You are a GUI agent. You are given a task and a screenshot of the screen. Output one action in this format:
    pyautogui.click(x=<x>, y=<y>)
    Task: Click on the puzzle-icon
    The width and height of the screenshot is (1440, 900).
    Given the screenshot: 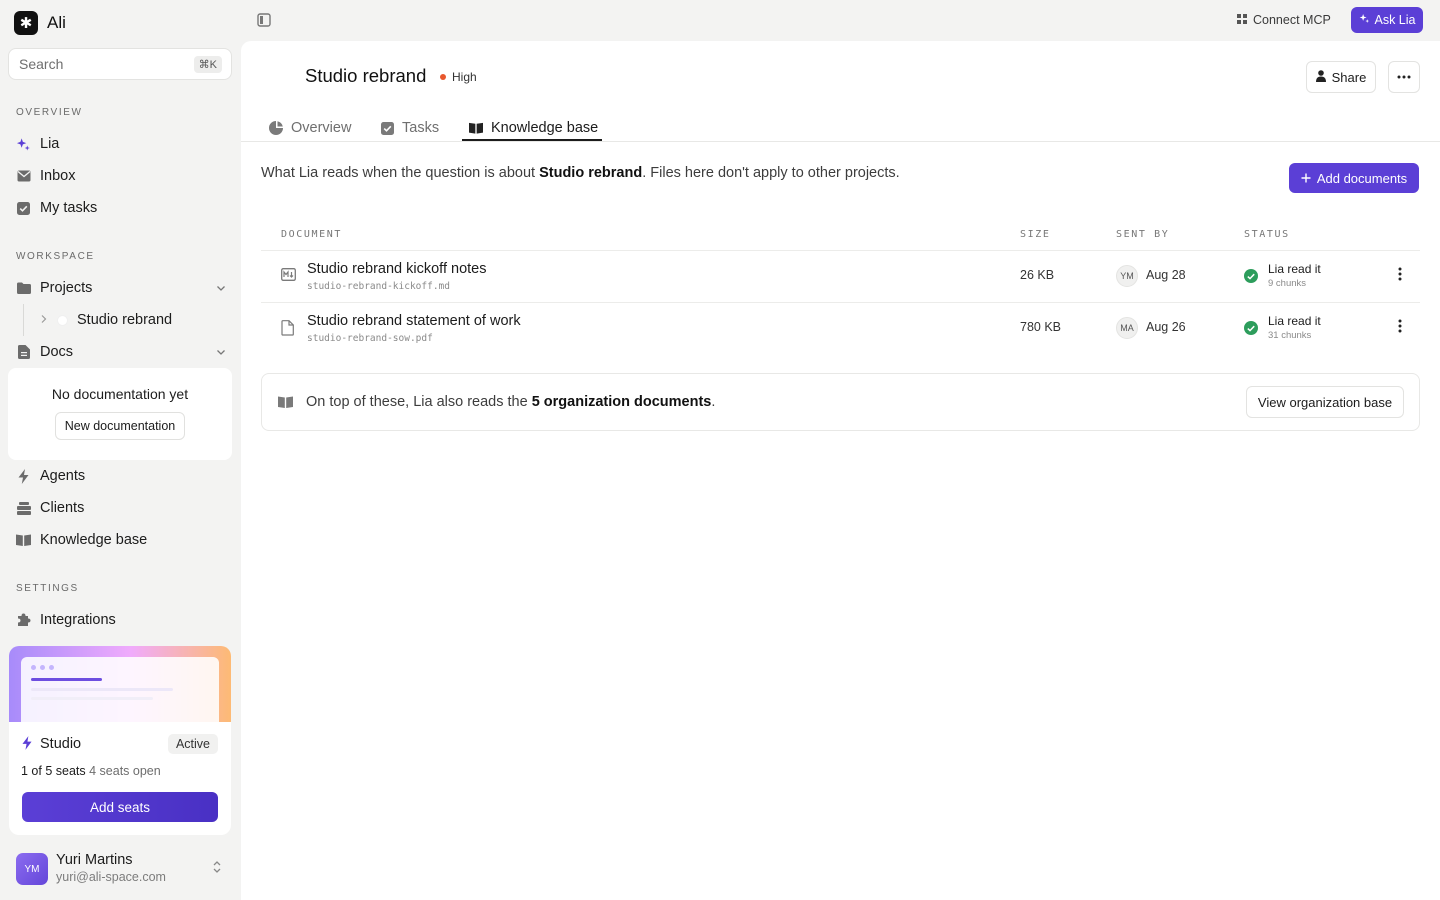 What is the action you would take?
    pyautogui.click(x=23, y=620)
    